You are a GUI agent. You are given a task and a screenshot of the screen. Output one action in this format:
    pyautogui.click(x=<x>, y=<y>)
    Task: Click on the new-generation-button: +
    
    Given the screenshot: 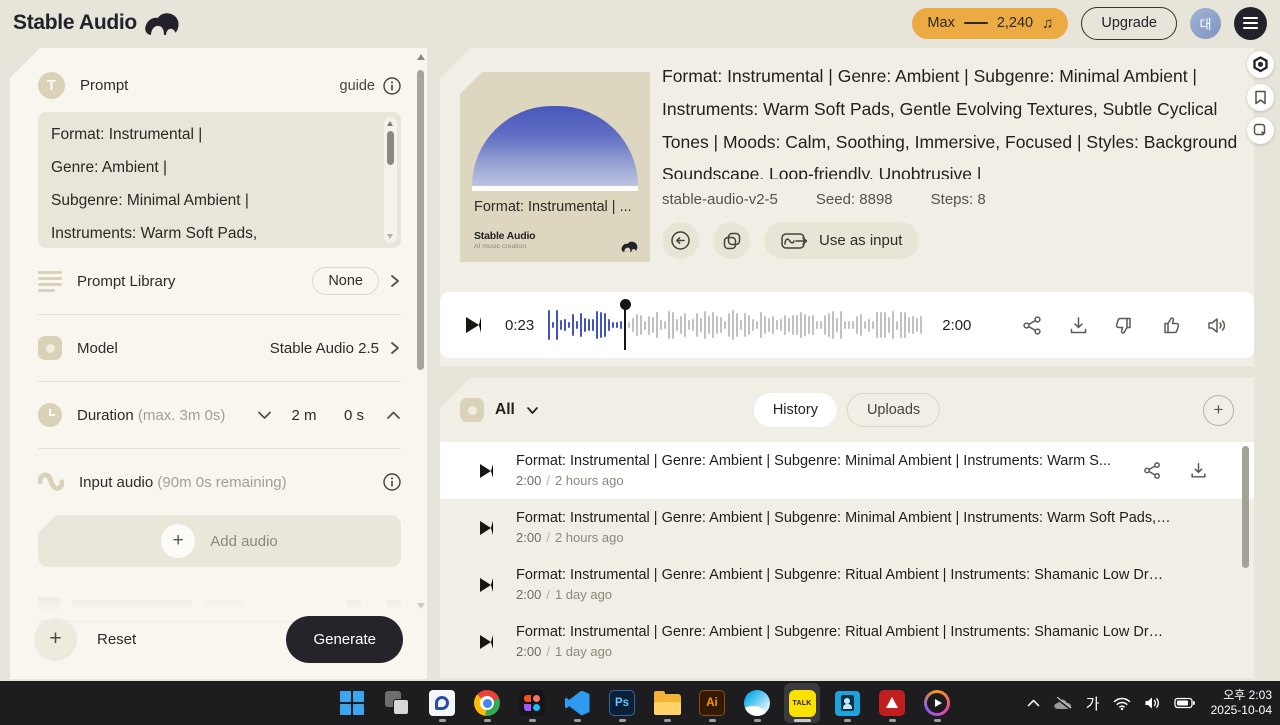 What is the action you would take?
    pyautogui.click(x=1218, y=410)
    